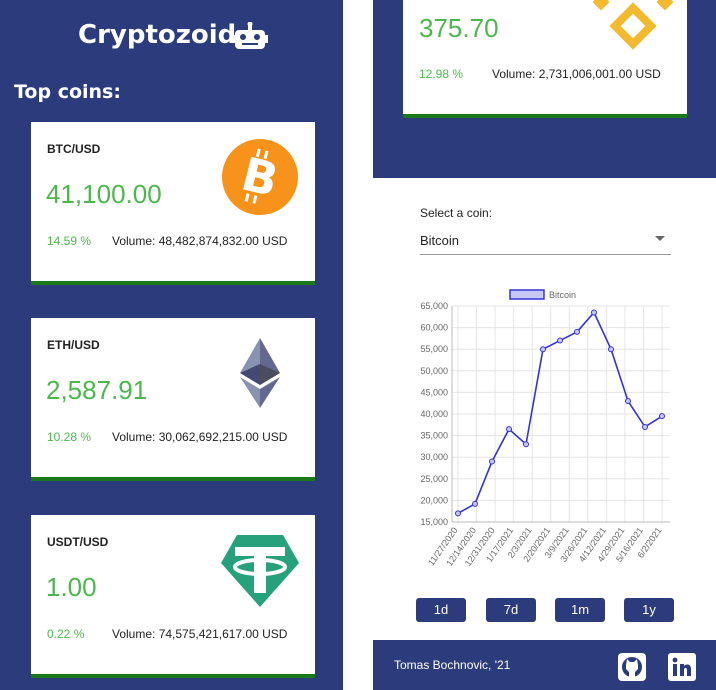 This screenshot has width=716, height=690. Describe the element at coordinates (73, 345) in the screenshot. I see `coin-pair: ETH/USD` at that location.